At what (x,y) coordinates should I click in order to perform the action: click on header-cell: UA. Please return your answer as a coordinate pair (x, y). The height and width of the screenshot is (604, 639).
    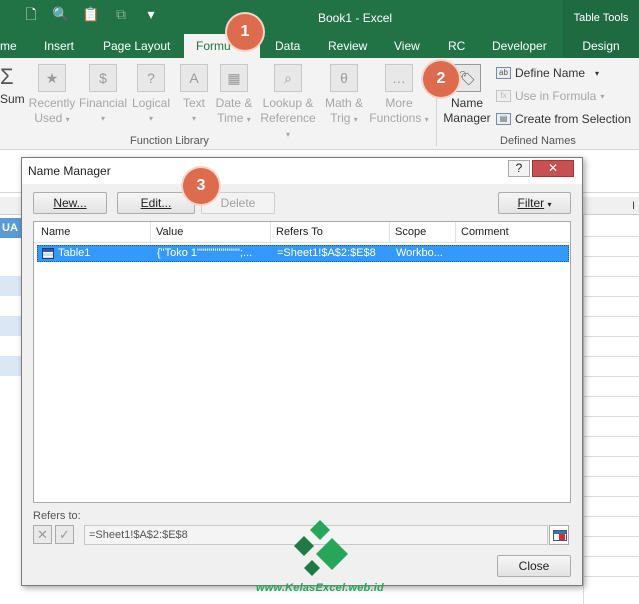
    Looking at the image, I should click on (11, 228).